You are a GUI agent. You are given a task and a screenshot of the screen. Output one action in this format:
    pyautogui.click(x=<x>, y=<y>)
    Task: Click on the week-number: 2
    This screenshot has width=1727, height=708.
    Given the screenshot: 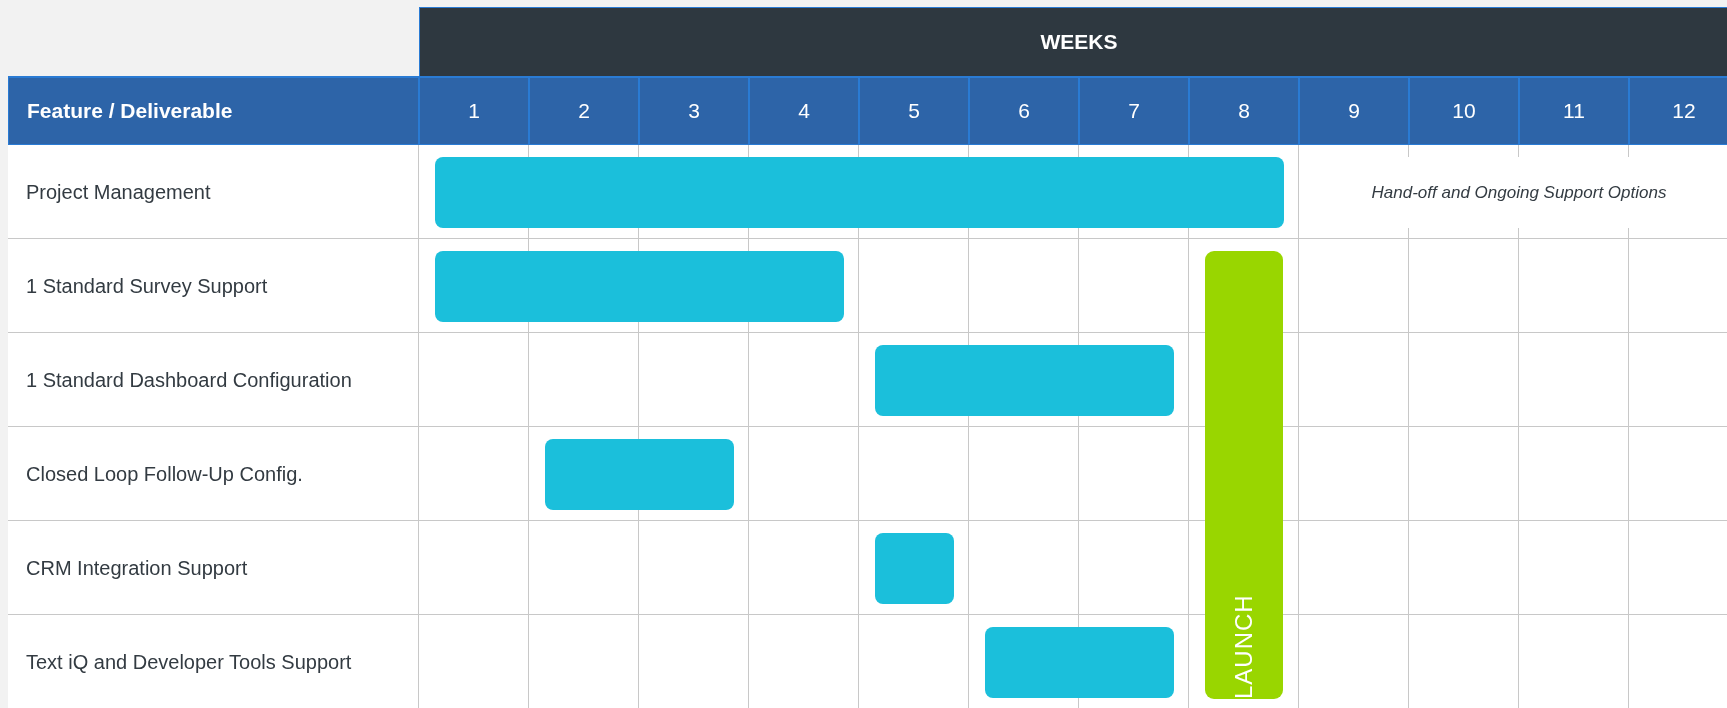 What is the action you would take?
    pyautogui.click(x=584, y=110)
    